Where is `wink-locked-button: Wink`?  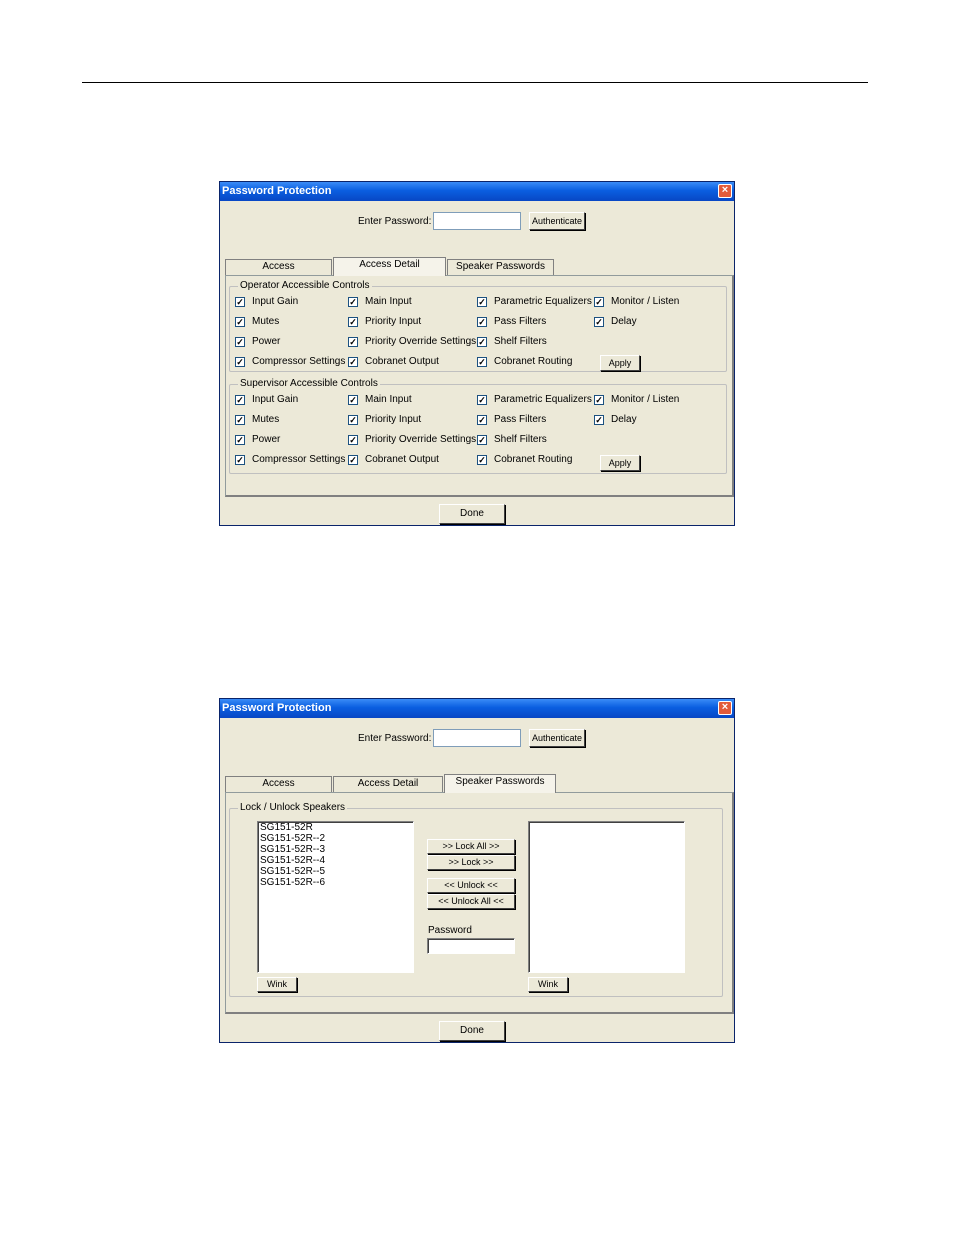
wink-locked-button: Wink is located at coordinates (548, 984).